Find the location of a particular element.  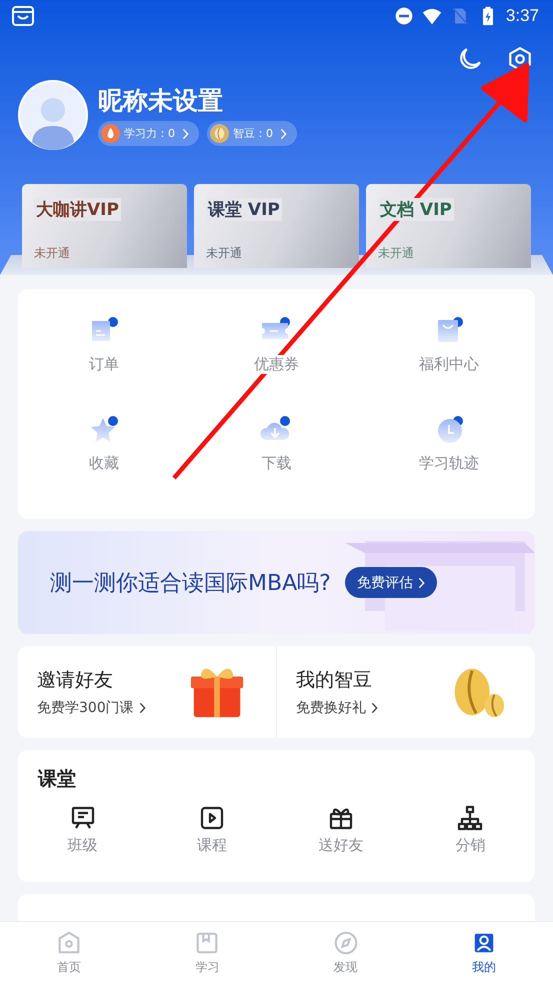

shortcut-label: 优惠券 is located at coordinates (276, 364).